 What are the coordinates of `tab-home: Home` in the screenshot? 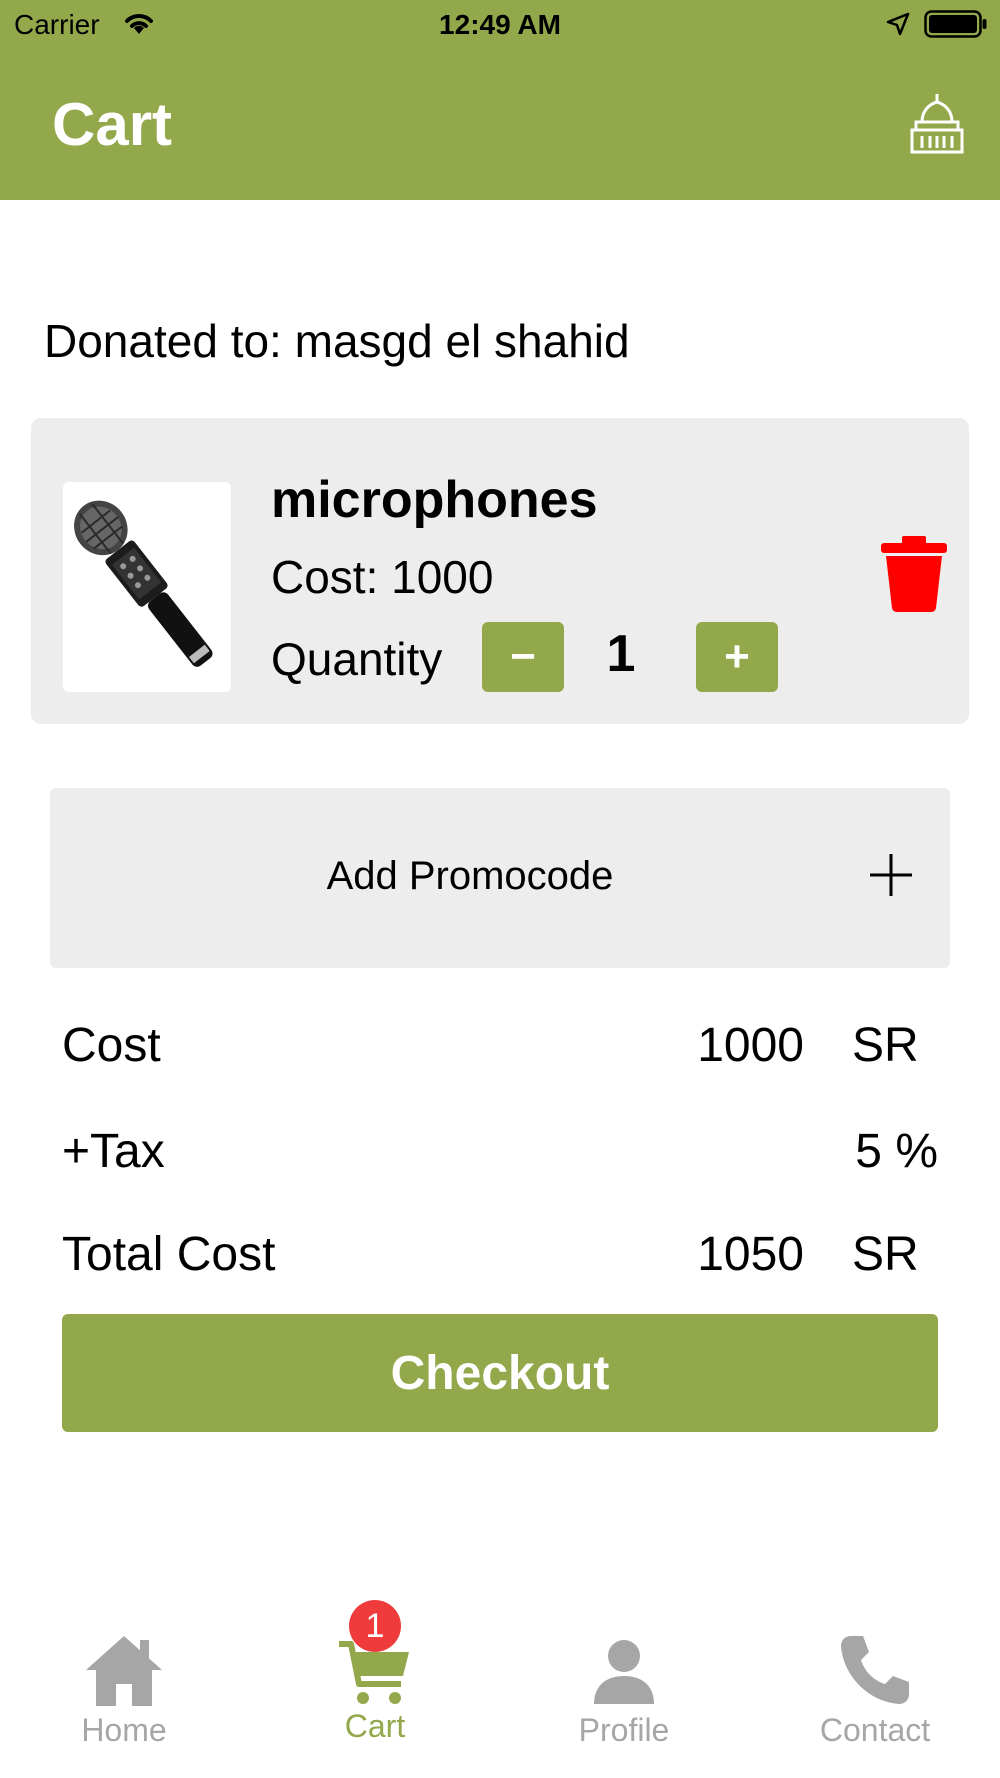 It's located at (124, 1689).